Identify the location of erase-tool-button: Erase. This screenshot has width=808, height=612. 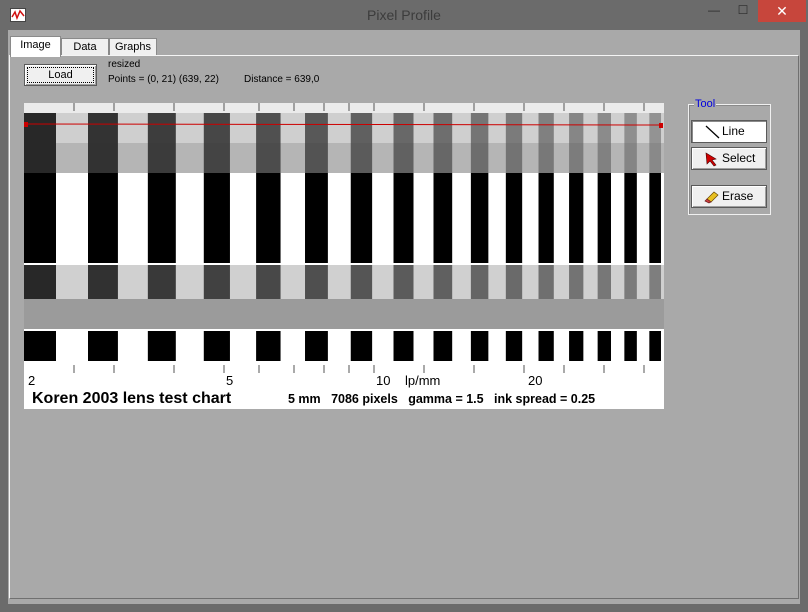
(729, 196).